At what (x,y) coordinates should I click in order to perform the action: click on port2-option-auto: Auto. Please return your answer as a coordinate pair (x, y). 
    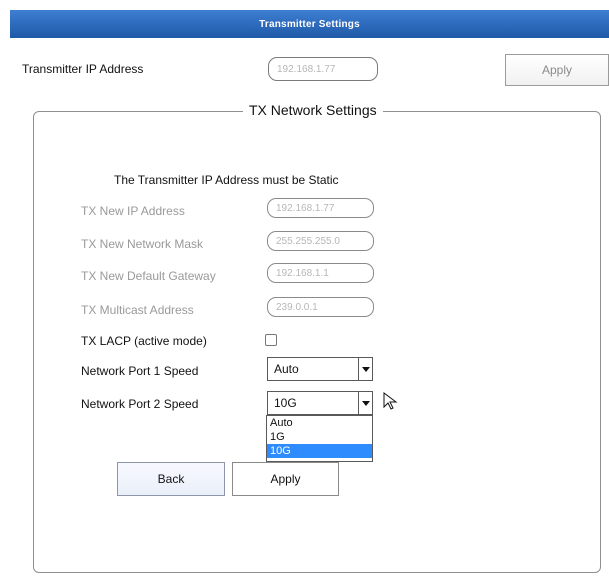
    Looking at the image, I should click on (319, 423).